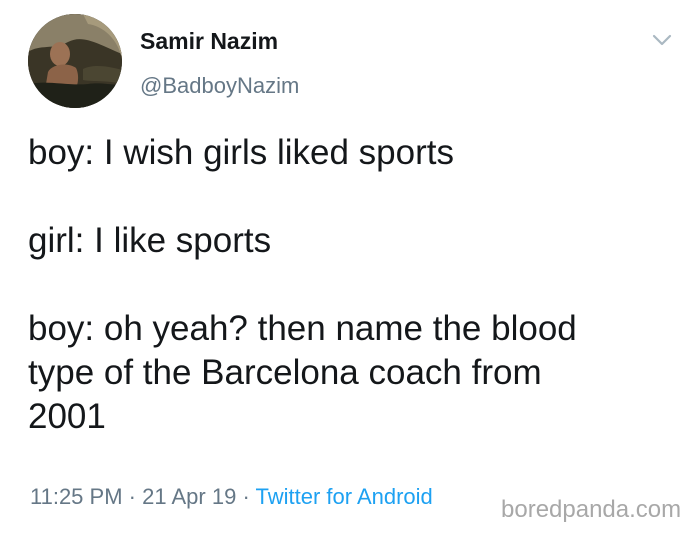 The height and width of the screenshot is (533, 700). Describe the element at coordinates (591, 509) in the screenshot. I see `watermark: boredpanda.com` at that location.